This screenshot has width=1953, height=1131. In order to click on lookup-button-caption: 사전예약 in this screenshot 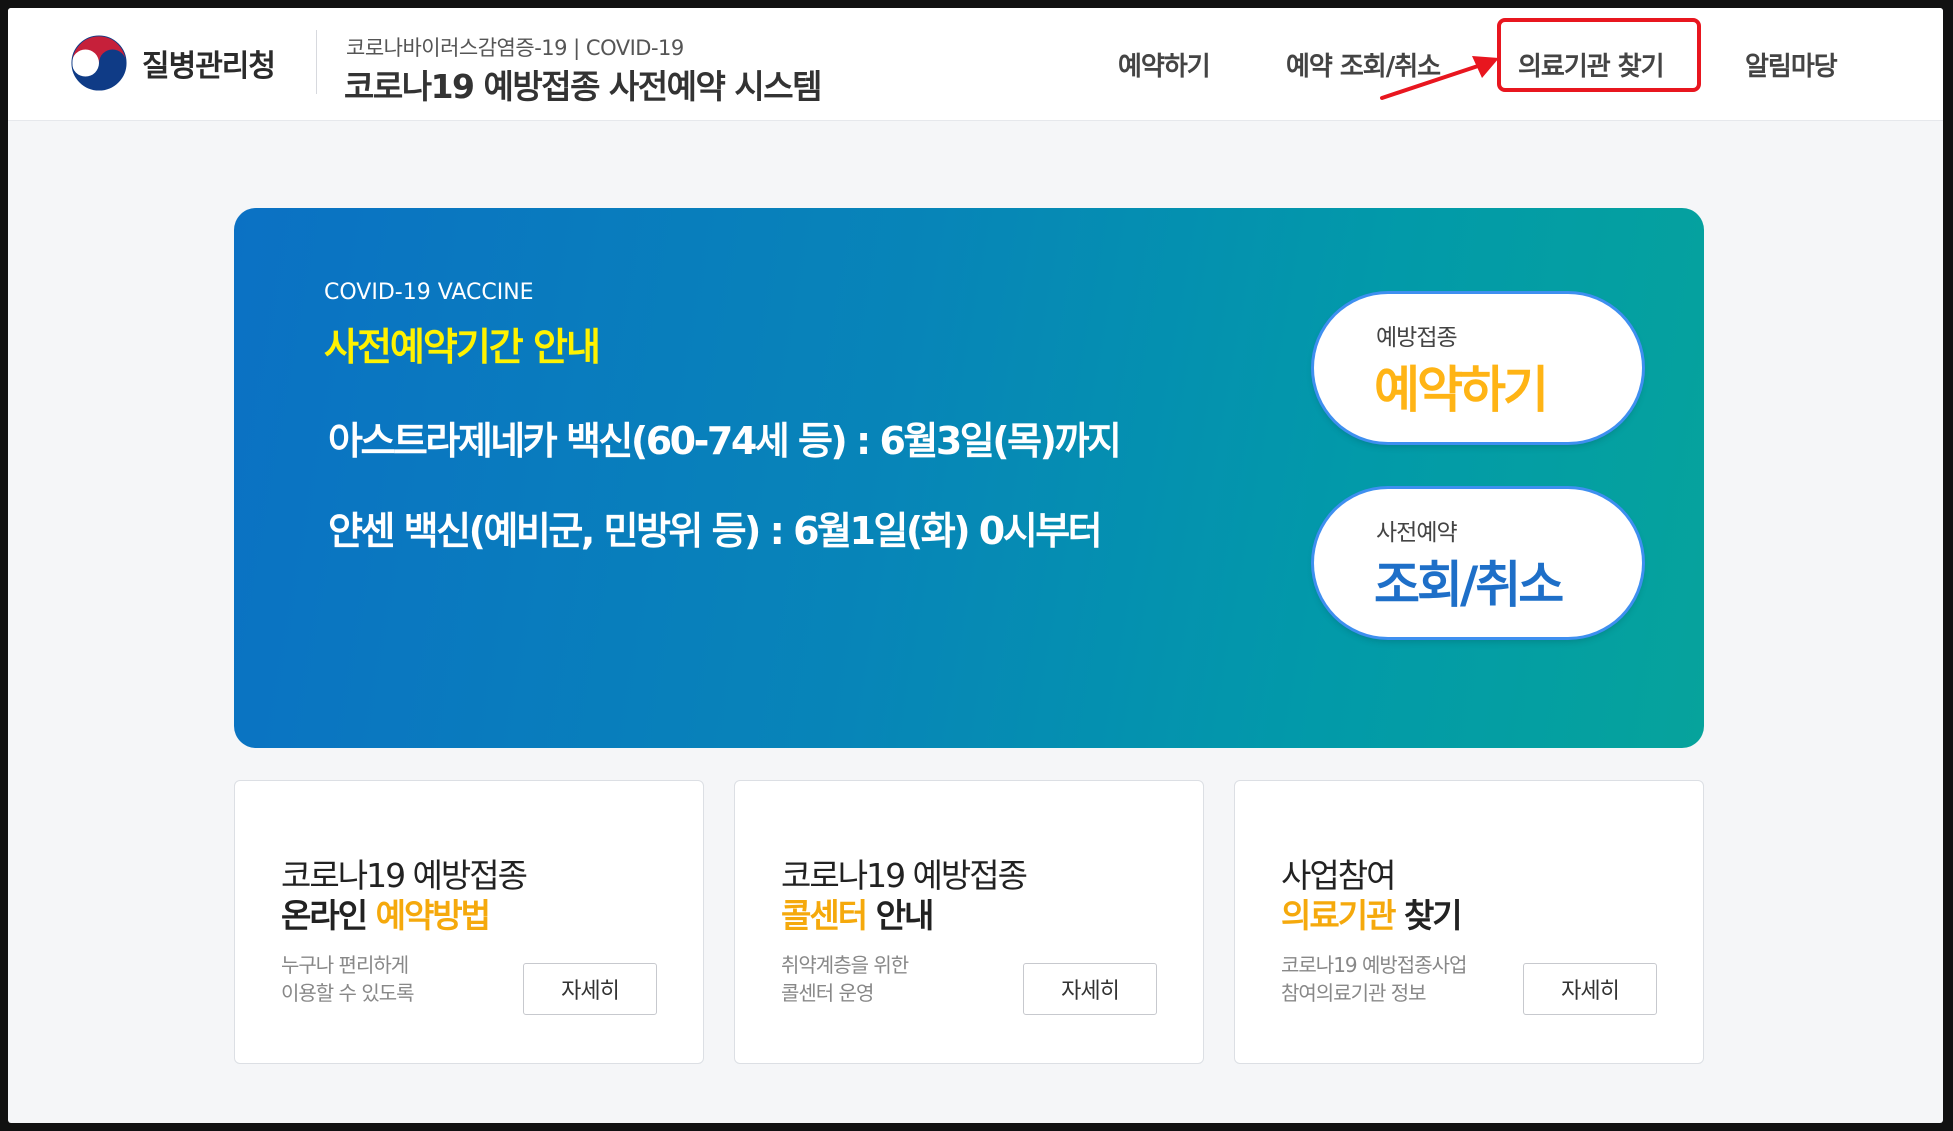, I will do `click(1417, 533)`.